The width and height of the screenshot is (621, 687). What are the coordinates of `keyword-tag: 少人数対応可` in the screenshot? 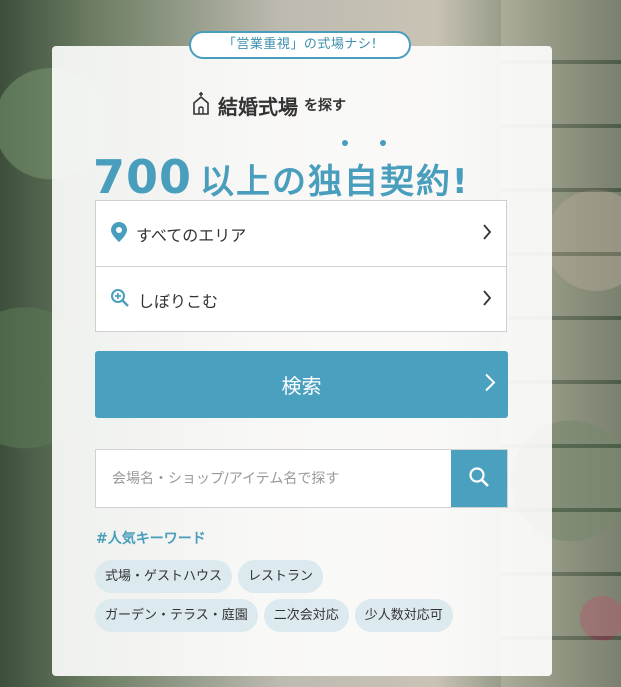 It's located at (403, 615).